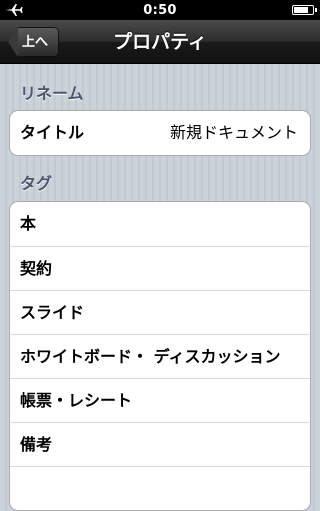 The image size is (320, 511). I want to click on battery-level, so click(301, 10).